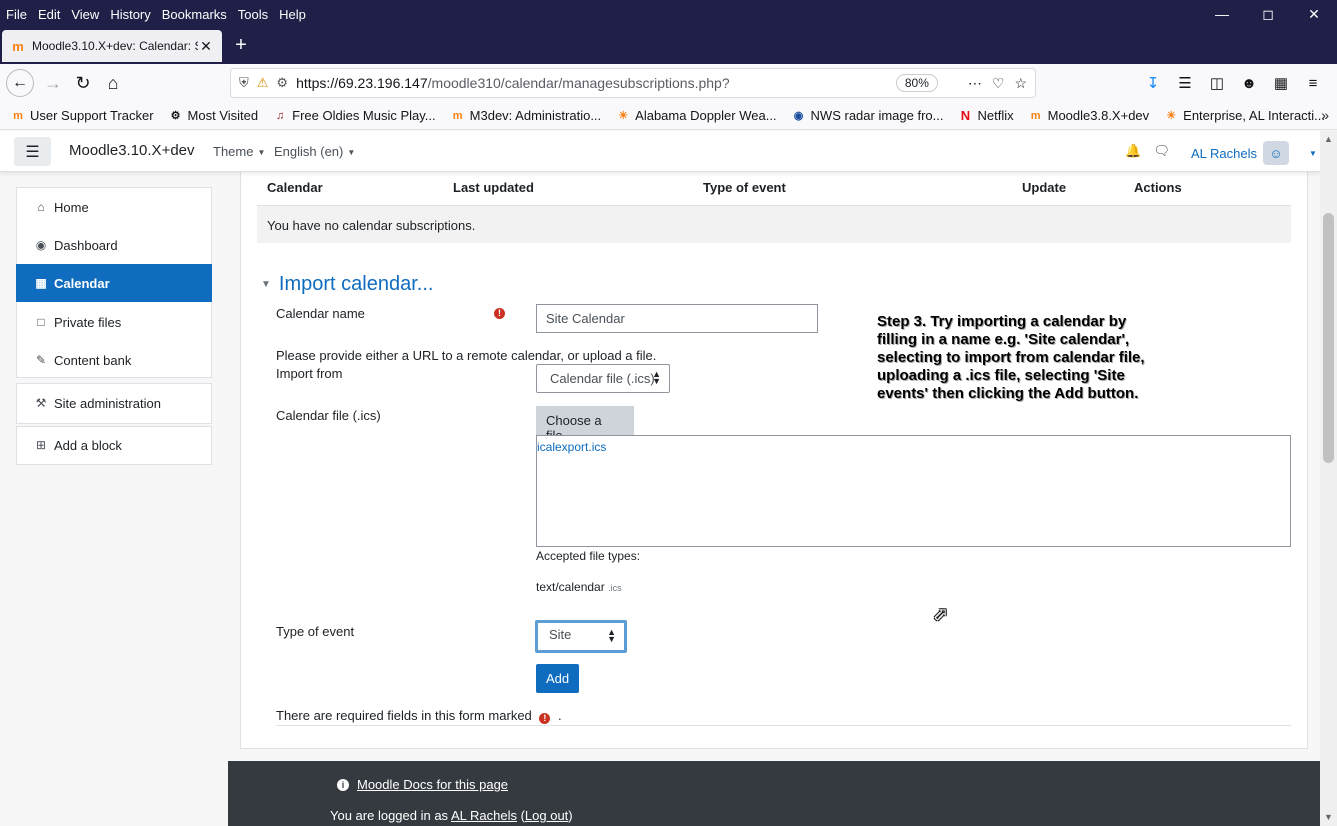 This screenshot has height=826, width=1337. I want to click on sidebar-item-add-block: ⊞ Add a block, so click(114, 445).